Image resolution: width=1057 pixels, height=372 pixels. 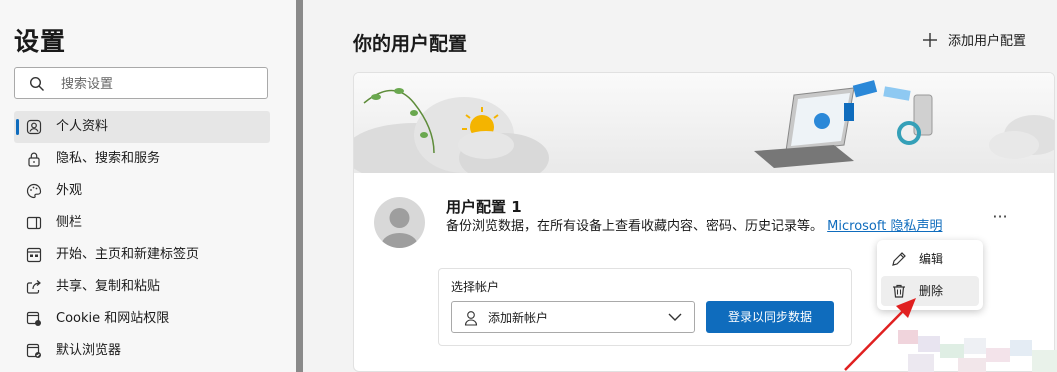 I want to click on browser-icon, so click(x=33, y=350).